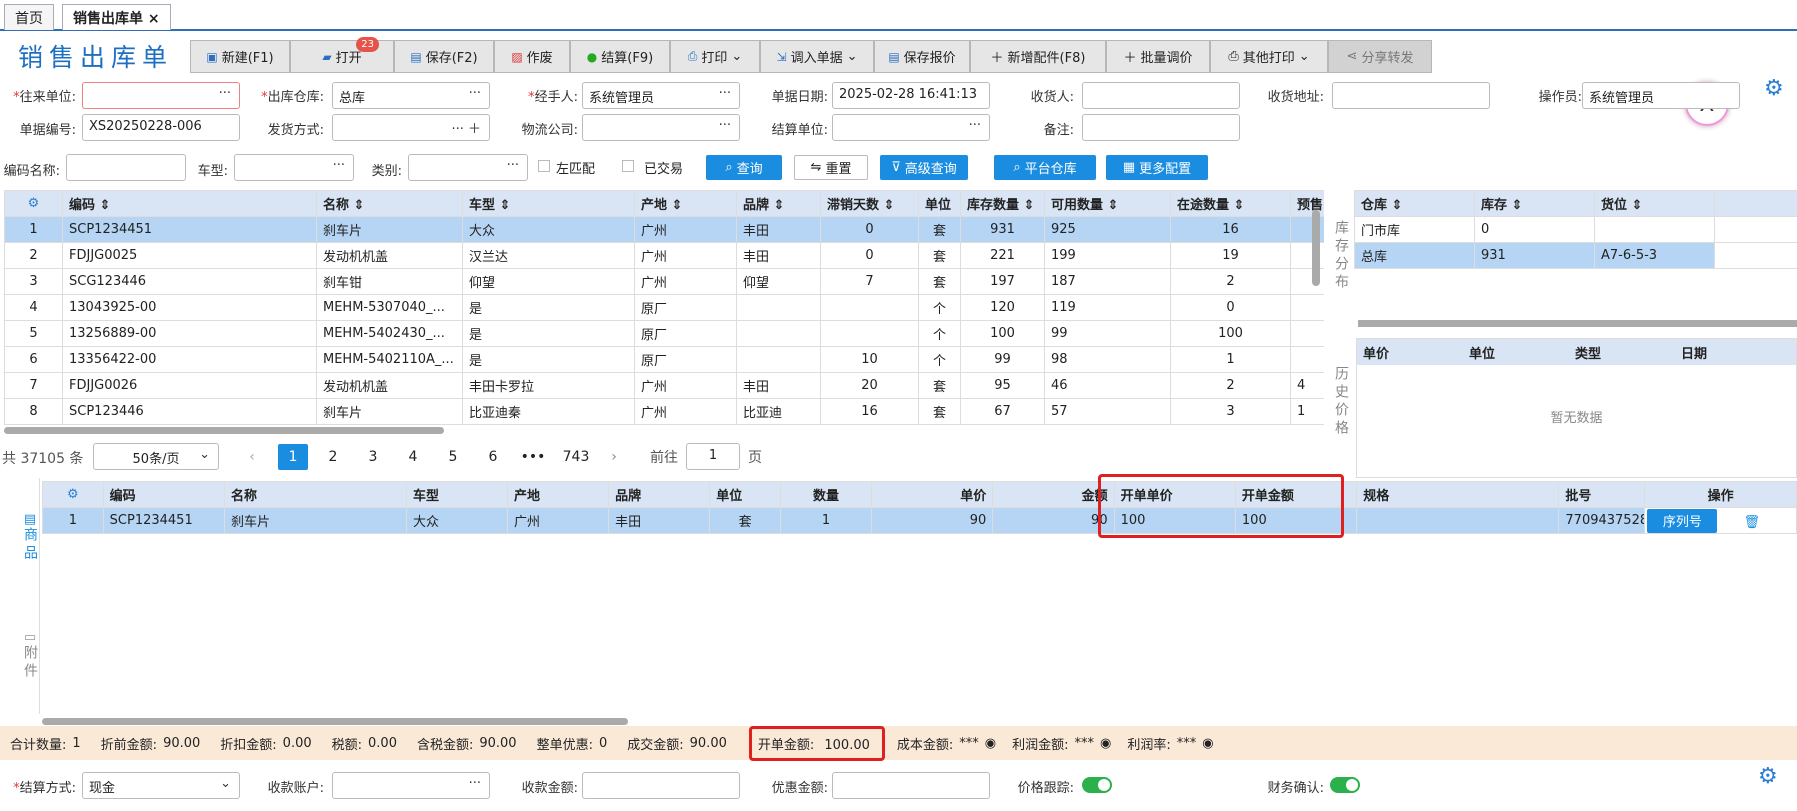 The image size is (1797, 811). I want to click on prev-page-icon: ‹, so click(252, 457).